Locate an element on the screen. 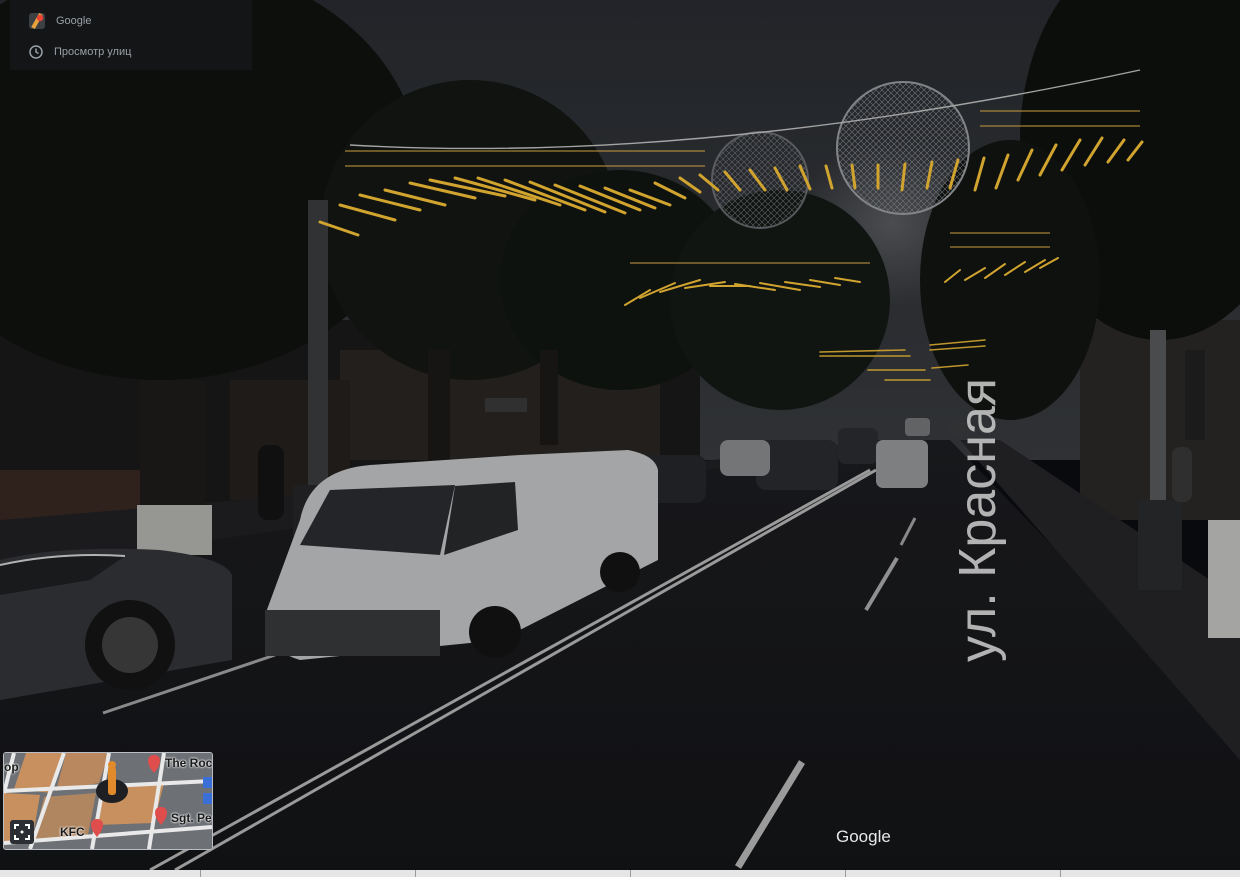  street-view-label: Просмотр улиц is located at coordinates (93, 52).